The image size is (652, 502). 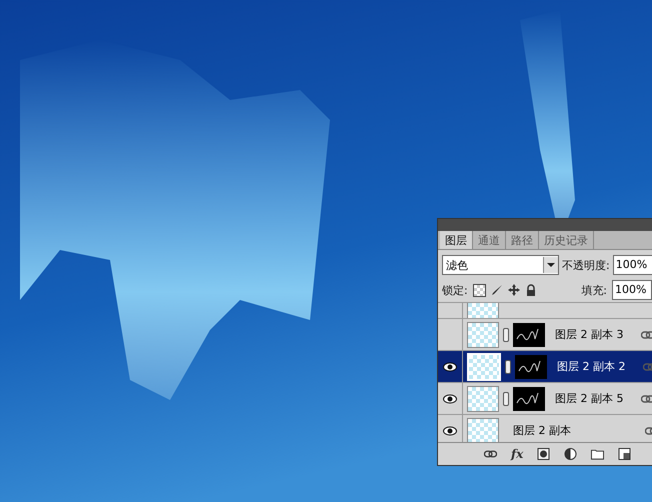 What do you see at coordinates (571, 454) in the screenshot?
I see `adjustment-icon` at bounding box center [571, 454].